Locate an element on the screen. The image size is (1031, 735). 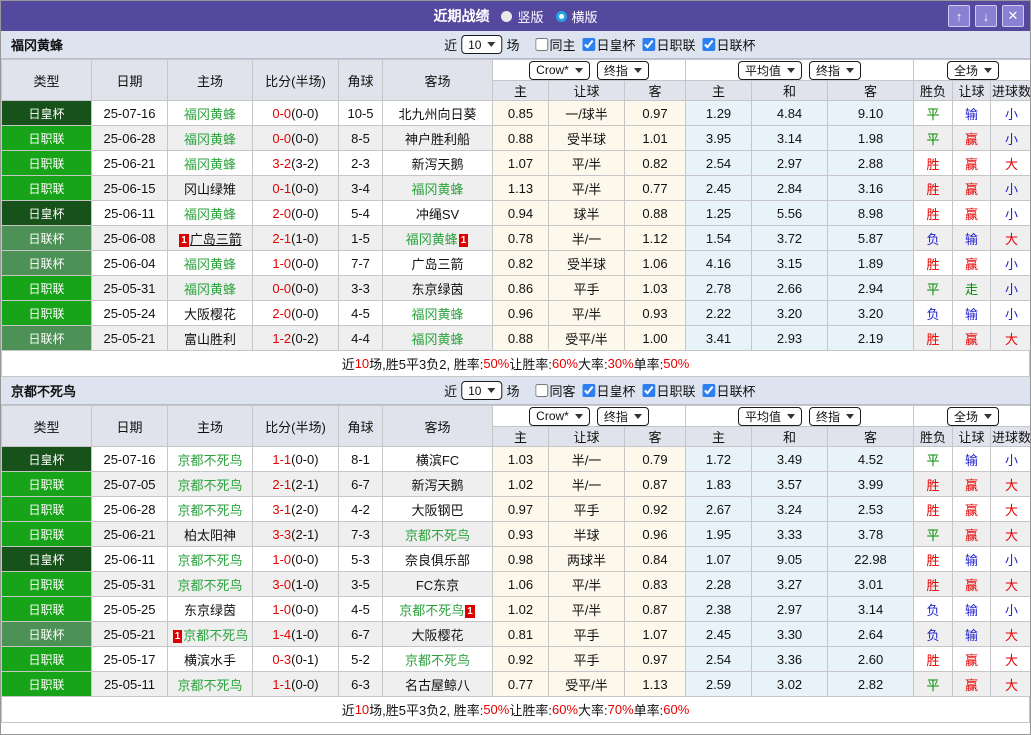
team-name: 京都不死鸟 is located at coordinates (44, 391).